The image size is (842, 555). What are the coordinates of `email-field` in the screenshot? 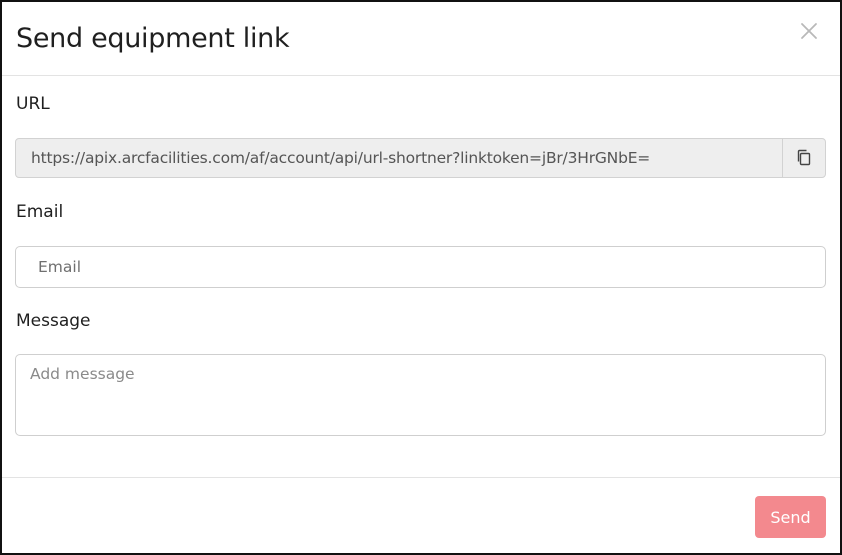 It's located at (420, 267).